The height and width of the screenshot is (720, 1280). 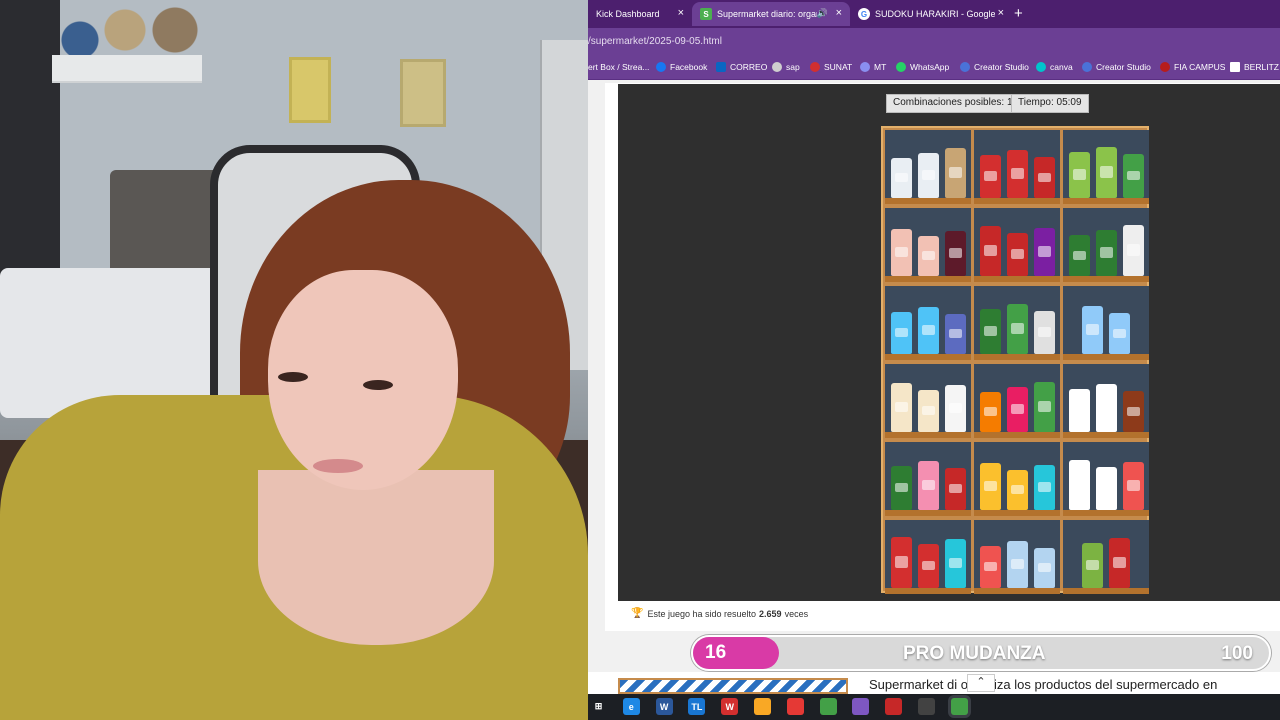 What do you see at coordinates (981, 683) in the screenshot?
I see `scroll-to-top-button: ⌃` at bounding box center [981, 683].